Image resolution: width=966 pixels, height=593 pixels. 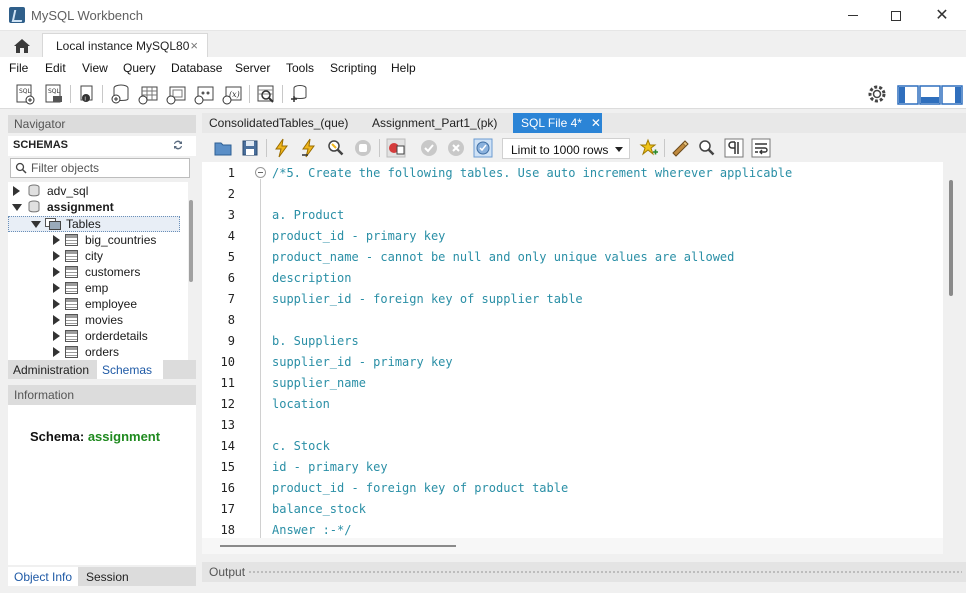 I want to click on schema-node-assignment: assignment, so click(x=93, y=207).